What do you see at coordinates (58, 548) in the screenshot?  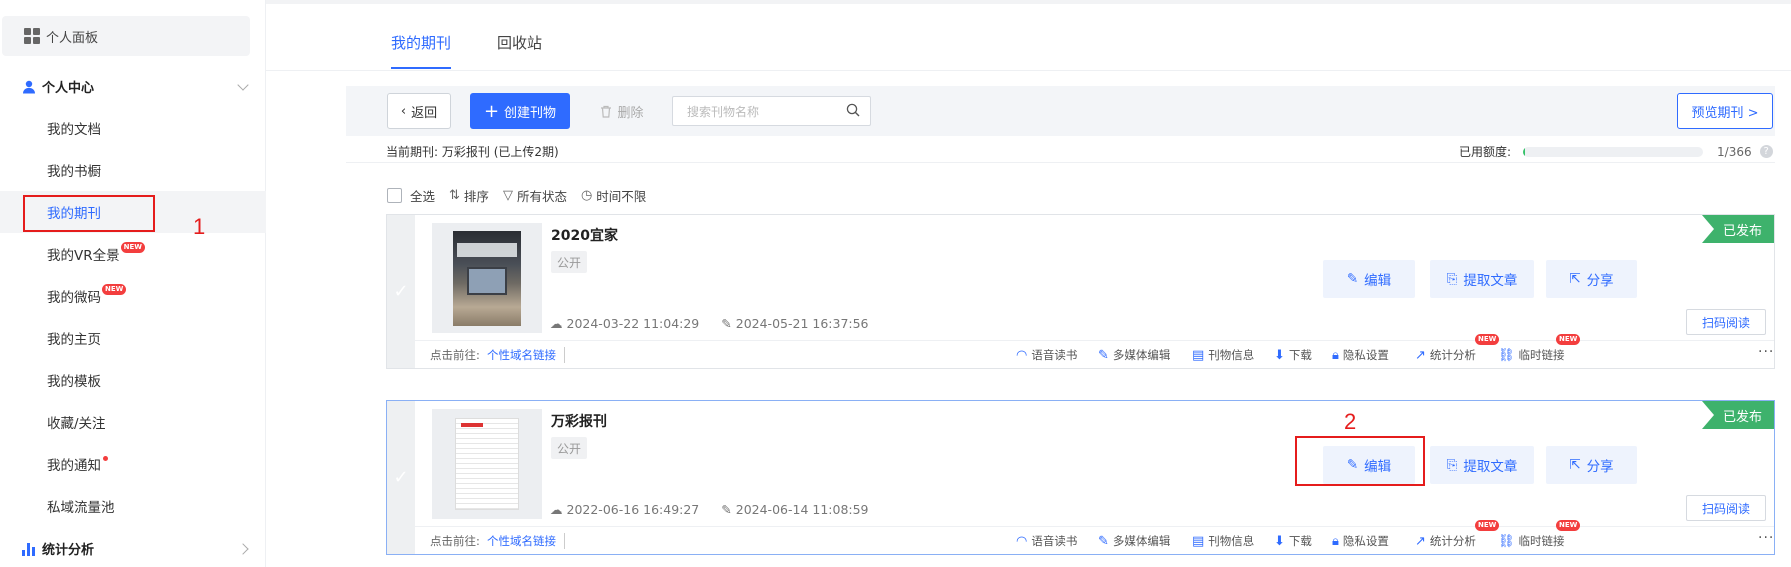 I see `sidebar-group-statistics: 统计分析` at bounding box center [58, 548].